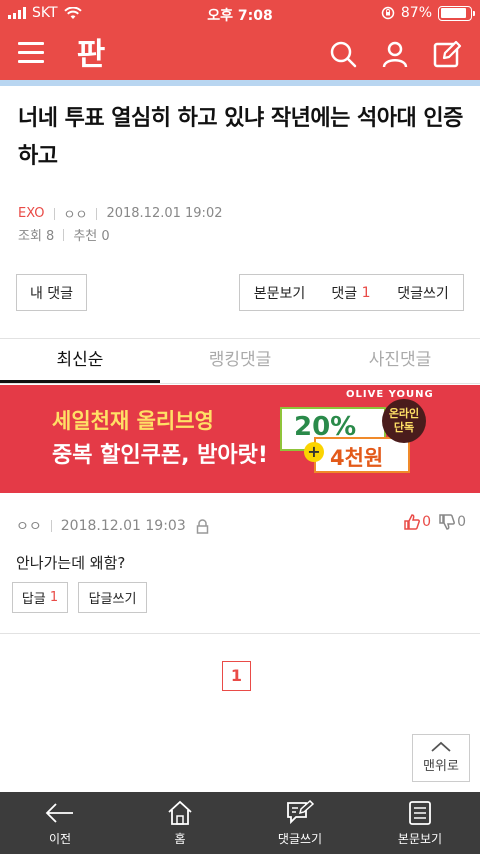 The image size is (480, 854). Describe the element at coordinates (441, 766) in the screenshot. I see `scroll-to-top-label: 맨위로` at that location.